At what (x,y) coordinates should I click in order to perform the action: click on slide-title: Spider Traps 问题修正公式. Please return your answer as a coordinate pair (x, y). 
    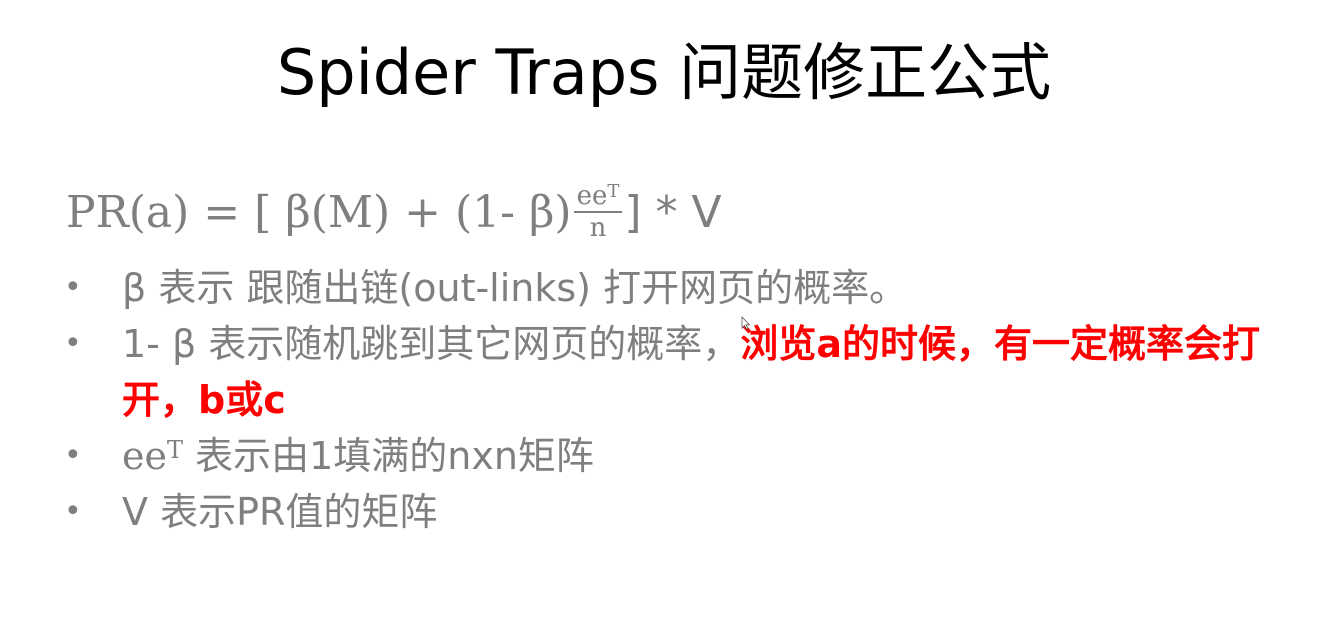
    Looking at the image, I should click on (664, 72).